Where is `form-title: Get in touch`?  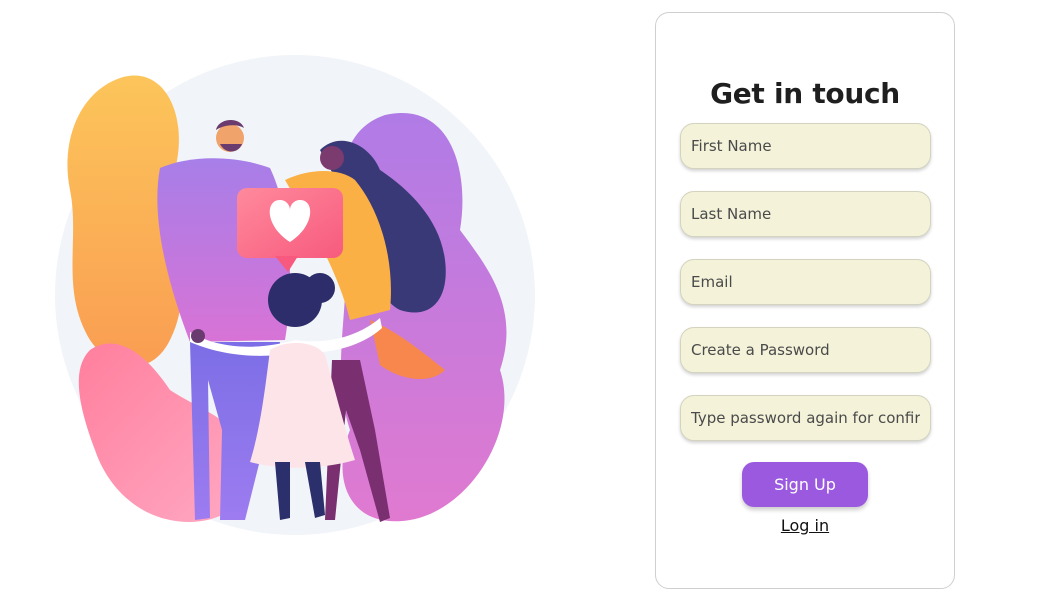 form-title: Get in touch is located at coordinates (805, 93).